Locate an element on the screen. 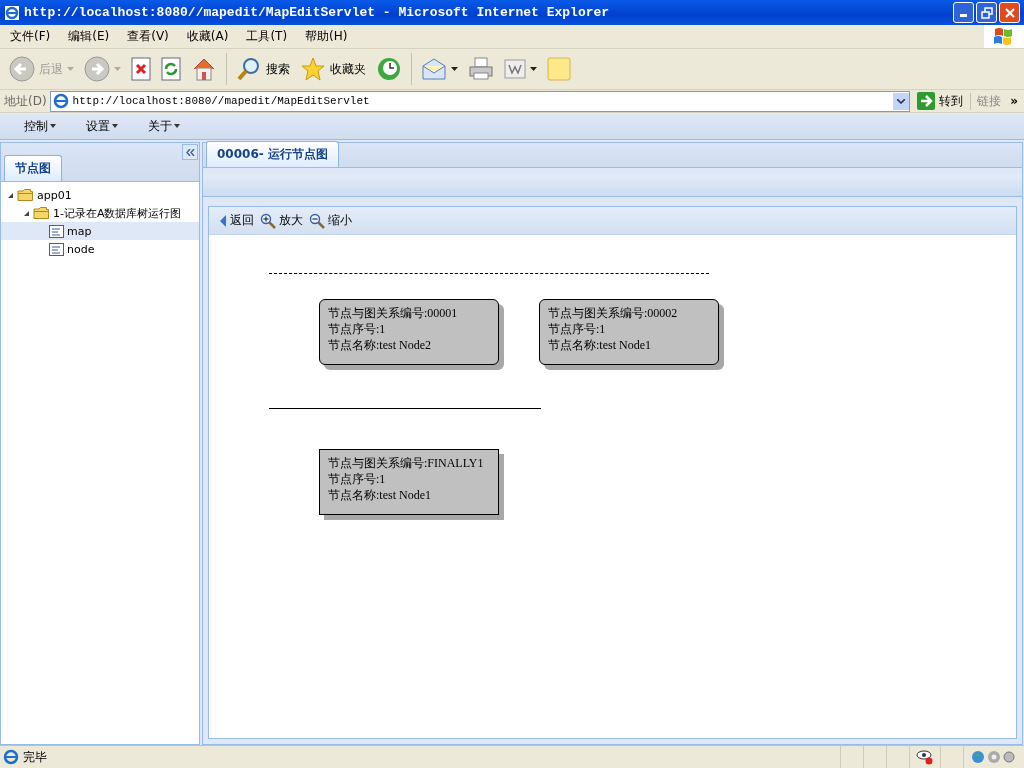 The width and height of the screenshot is (1024, 768). word-button is located at coordinates (520, 69).